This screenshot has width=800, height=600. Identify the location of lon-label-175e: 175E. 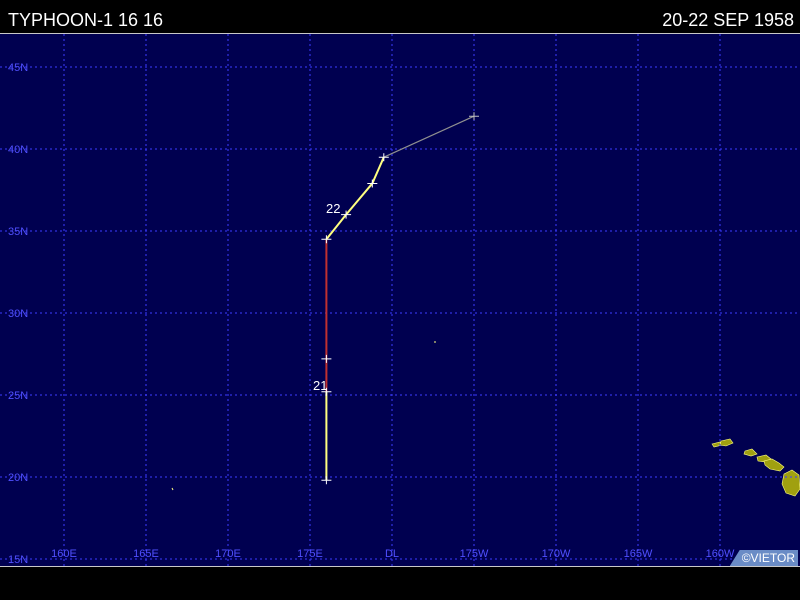
(310, 554).